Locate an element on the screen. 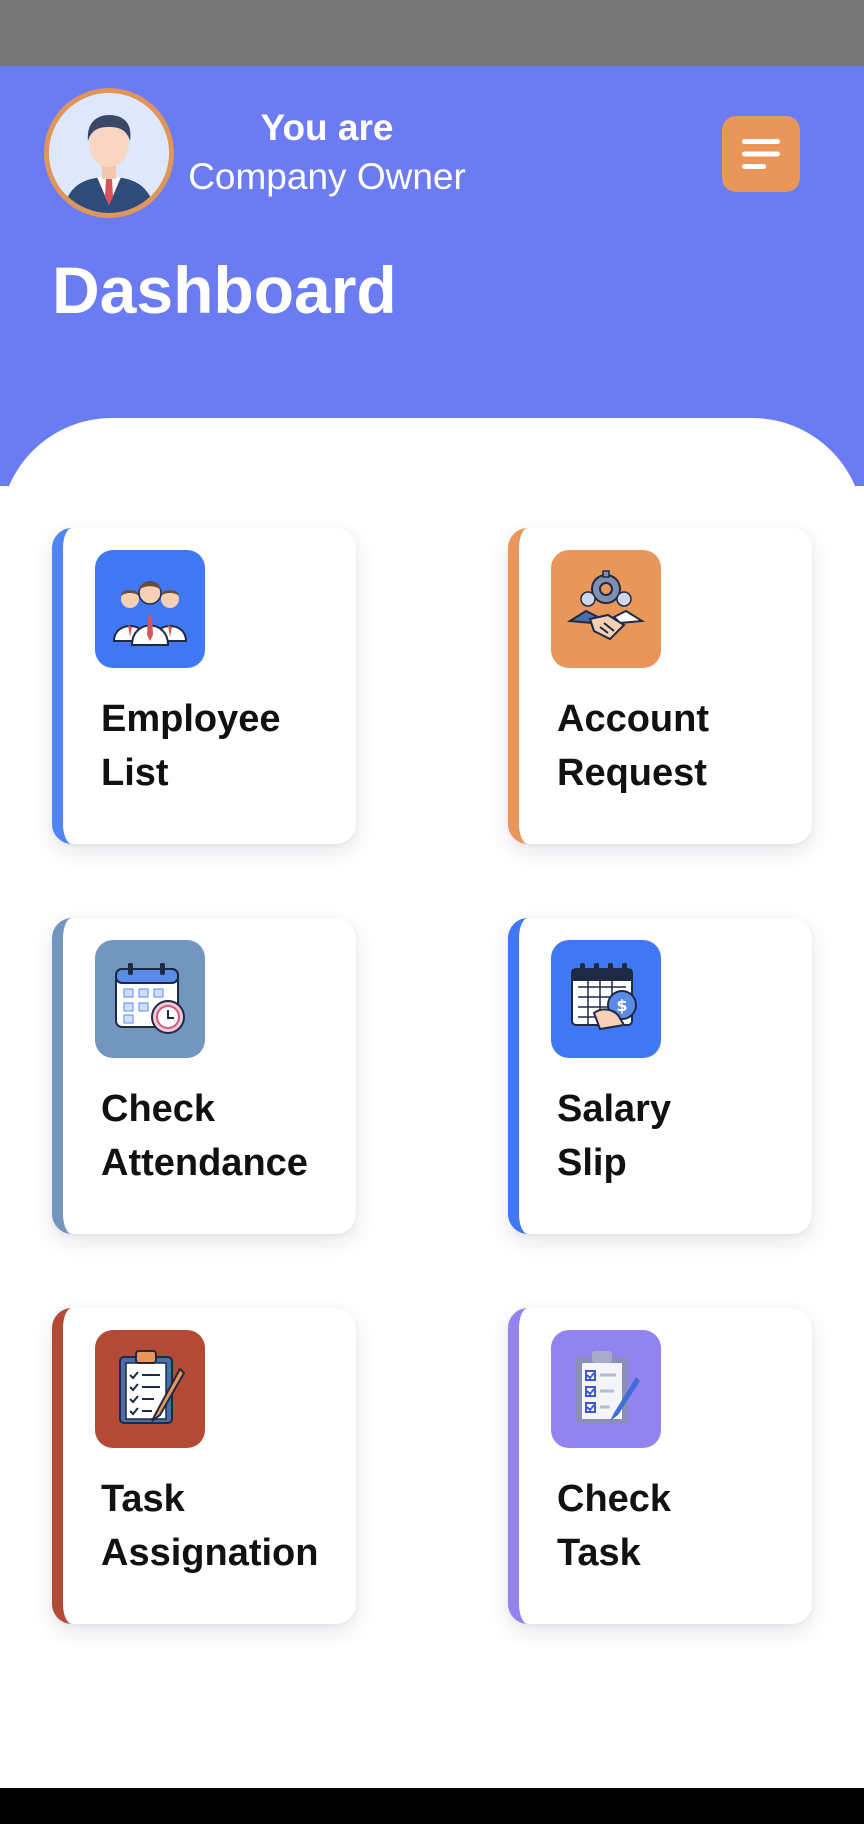 The image size is (864, 1824). account-request-icon-tile is located at coordinates (606, 609).